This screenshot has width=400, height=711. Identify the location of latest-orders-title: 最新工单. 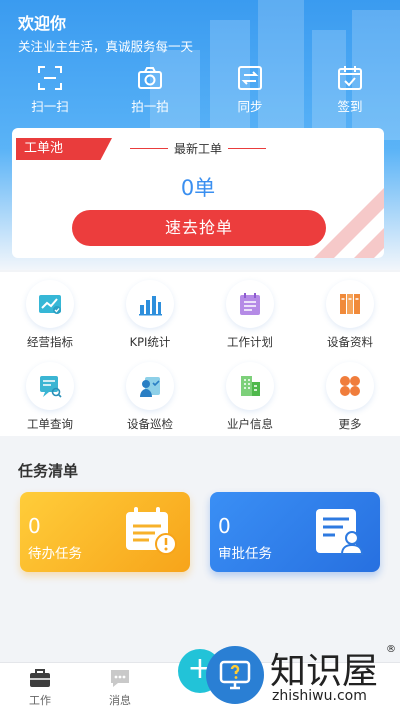
(197, 149).